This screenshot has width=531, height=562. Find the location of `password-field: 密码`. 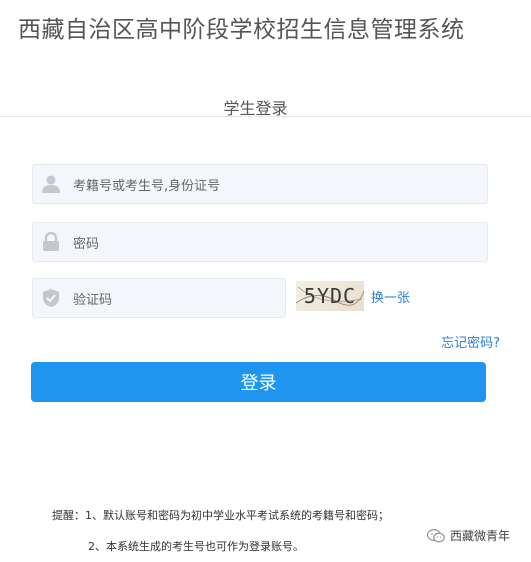

password-field: 密码 is located at coordinates (260, 242).